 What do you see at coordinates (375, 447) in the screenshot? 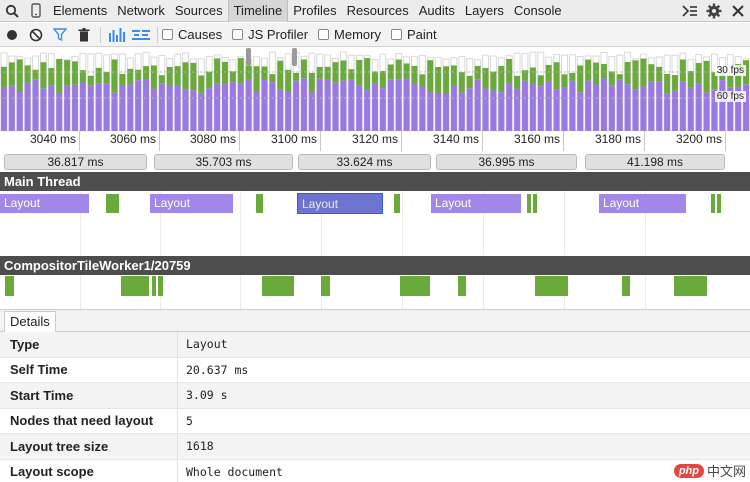
I see `details-row: Layout tree size 1618` at bounding box center [375, 447].